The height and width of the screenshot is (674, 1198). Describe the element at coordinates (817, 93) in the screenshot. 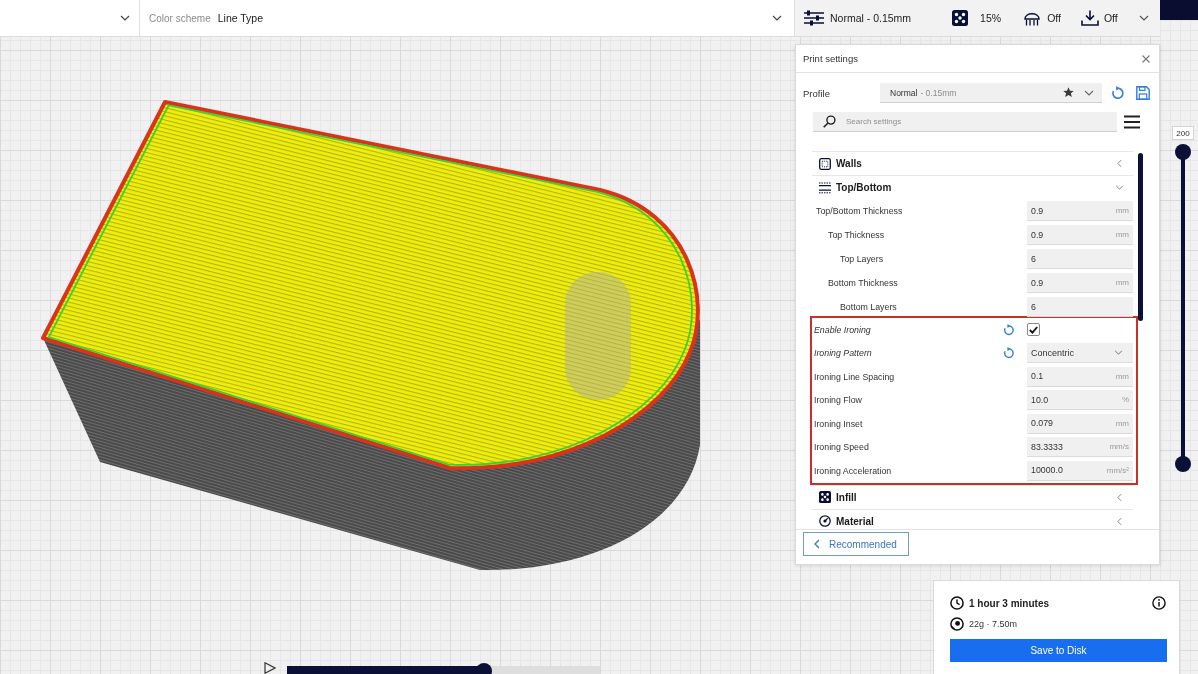

I see `profile-label: Profile` at that location.